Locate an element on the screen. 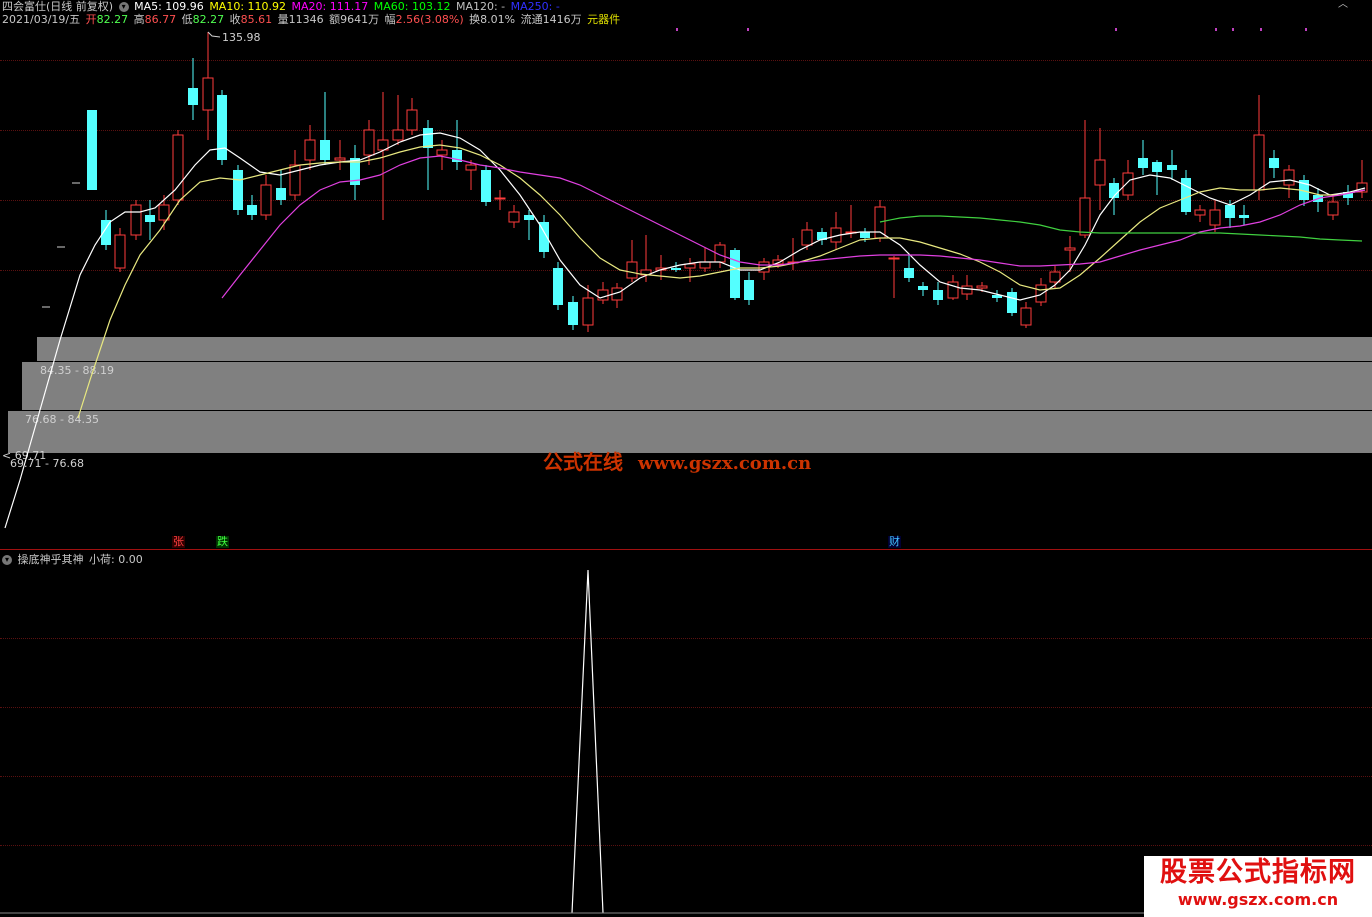 This screenshot has width=1372, height=917. pane-divider is located at coordinates (686, 549).